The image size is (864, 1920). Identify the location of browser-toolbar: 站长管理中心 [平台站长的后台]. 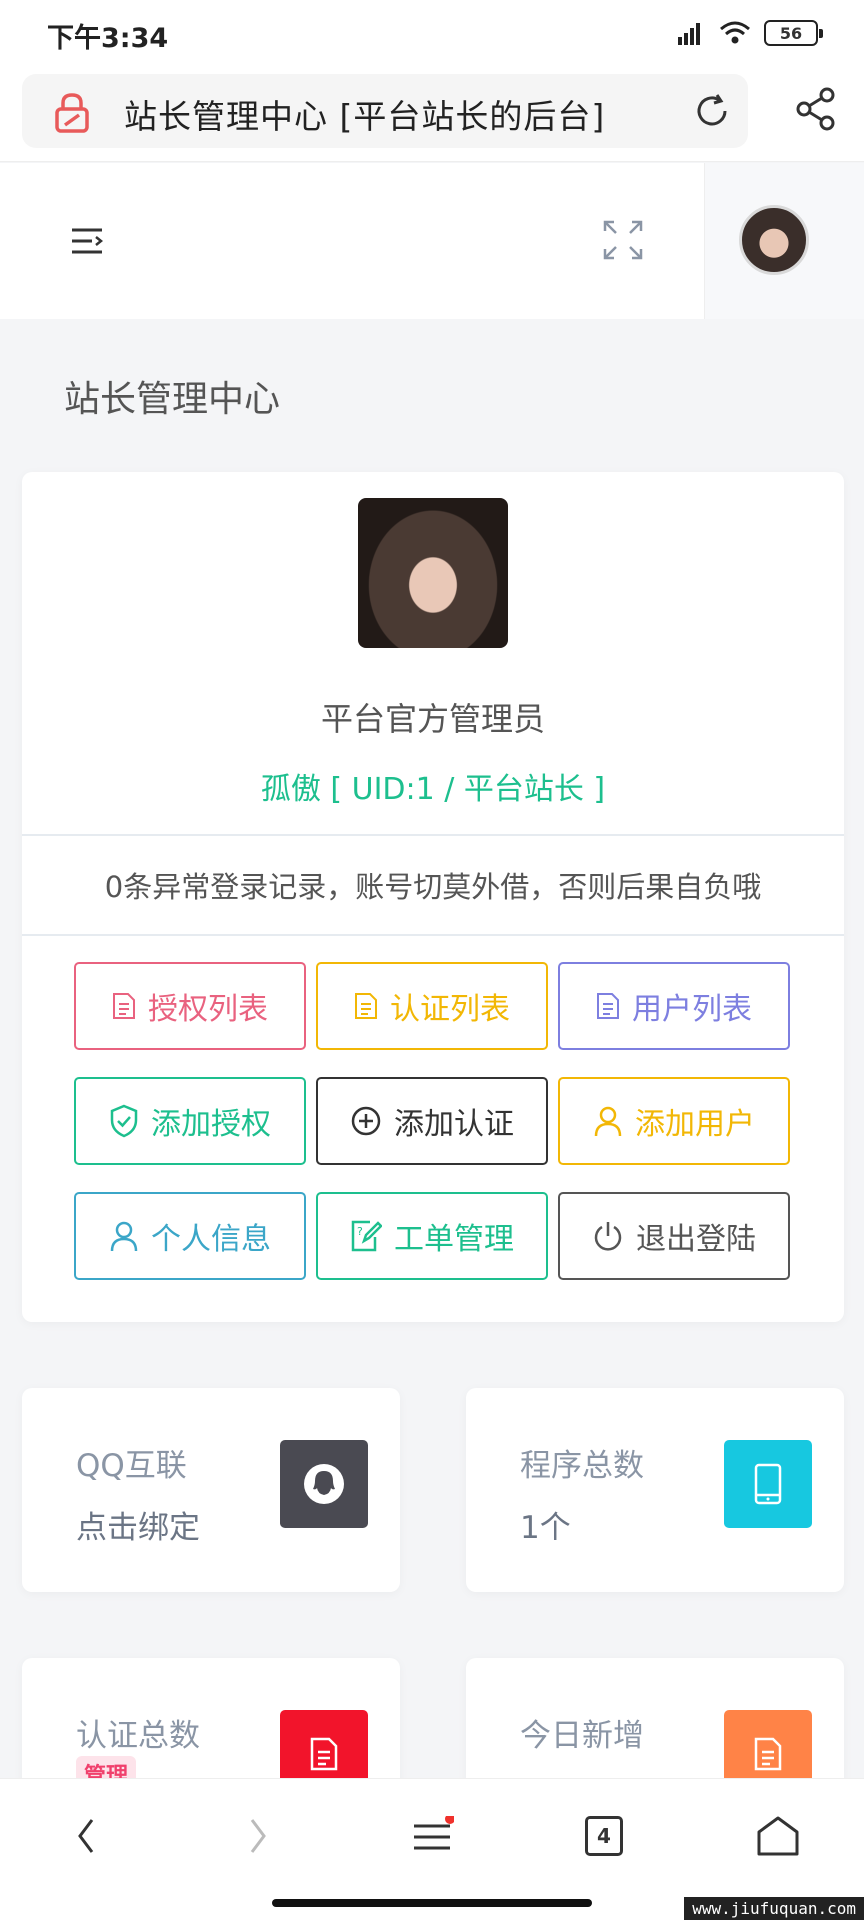
(432, 114).